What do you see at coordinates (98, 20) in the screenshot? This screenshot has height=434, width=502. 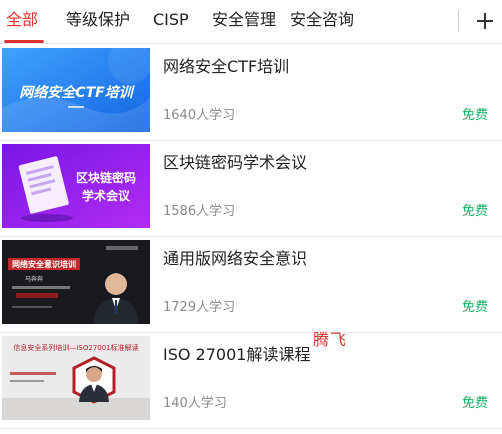 I see `tab-level-protection: 等级保护` at bounding box center [98, 20].